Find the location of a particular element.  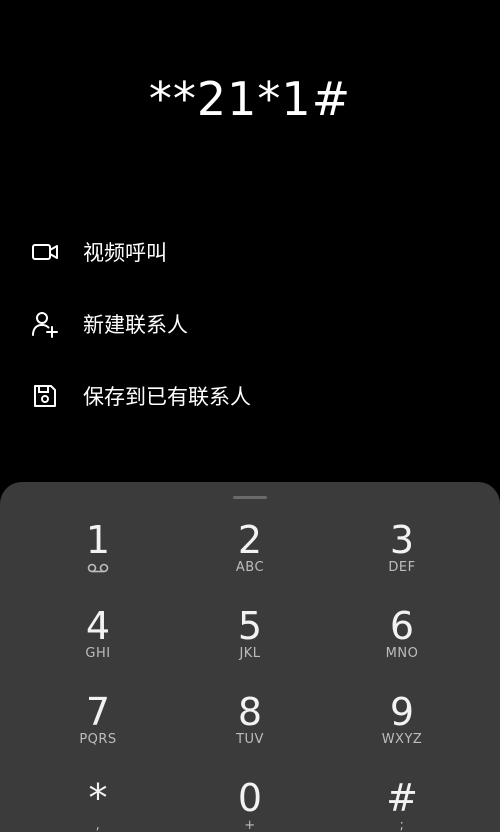

key-digit: 9 is located at coordinates (402, 712).